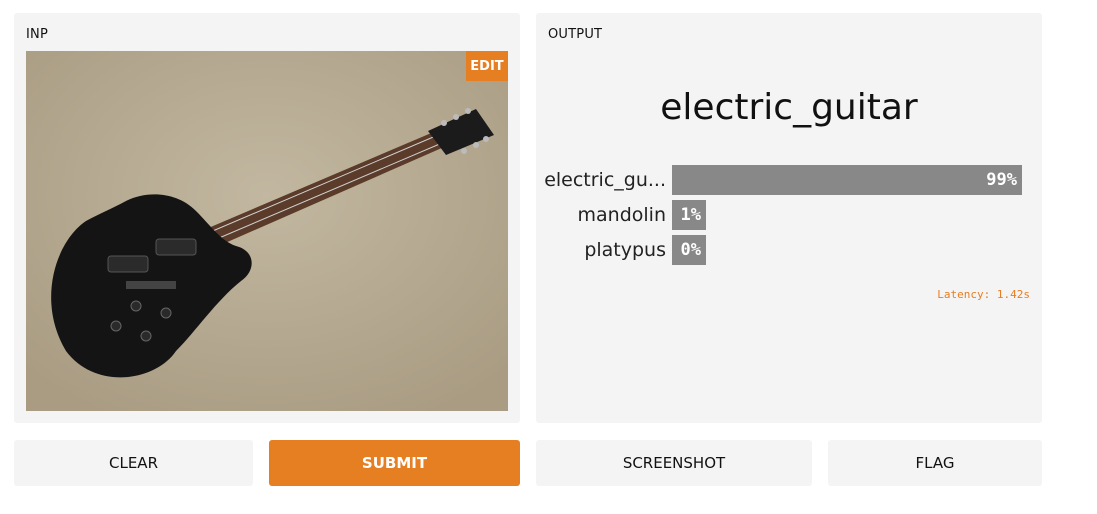  I want to click on confidence-label: platypus, so click(625, 250).